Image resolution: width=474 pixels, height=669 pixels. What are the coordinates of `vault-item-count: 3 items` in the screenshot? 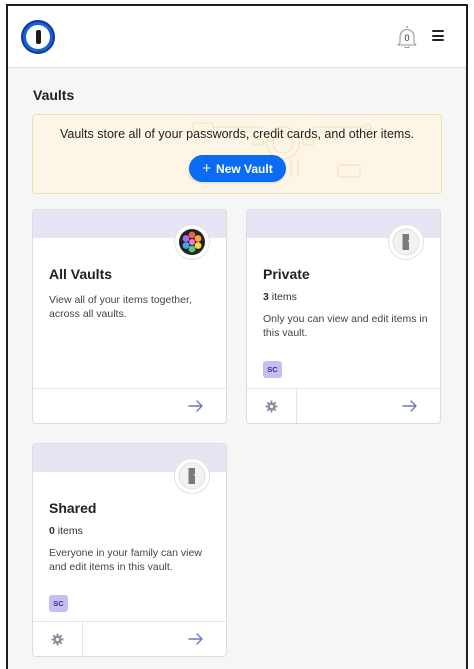 It's located at (280, 297).